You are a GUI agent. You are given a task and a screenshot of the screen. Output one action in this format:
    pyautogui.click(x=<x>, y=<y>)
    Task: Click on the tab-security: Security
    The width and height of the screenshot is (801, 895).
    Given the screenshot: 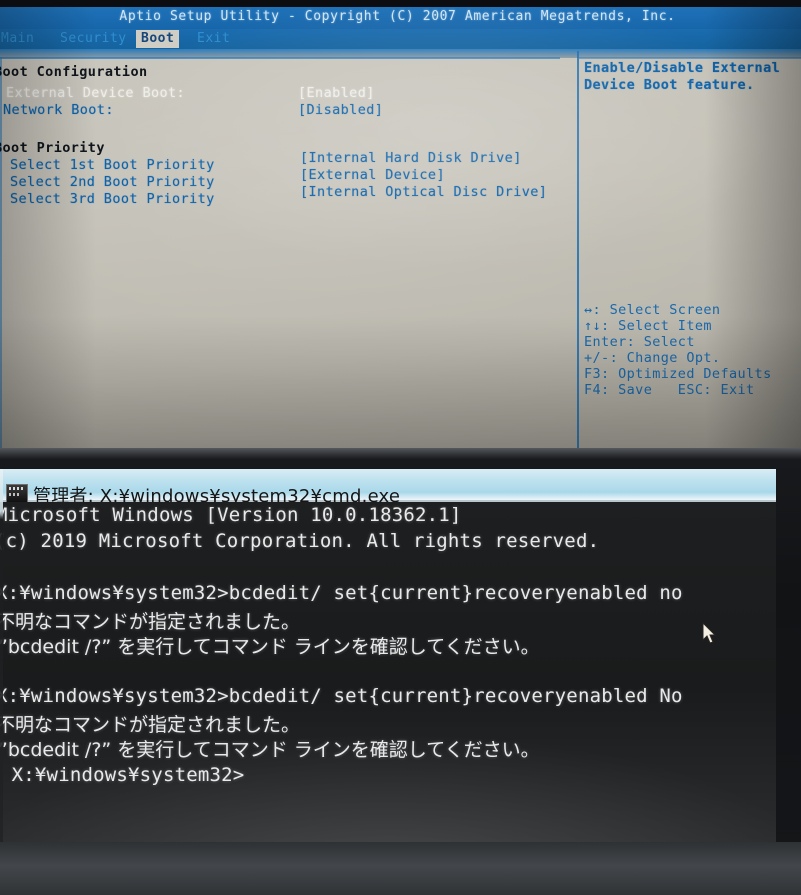 What is the action you would take?
    pyautogui.click(x=93, y=39)
    